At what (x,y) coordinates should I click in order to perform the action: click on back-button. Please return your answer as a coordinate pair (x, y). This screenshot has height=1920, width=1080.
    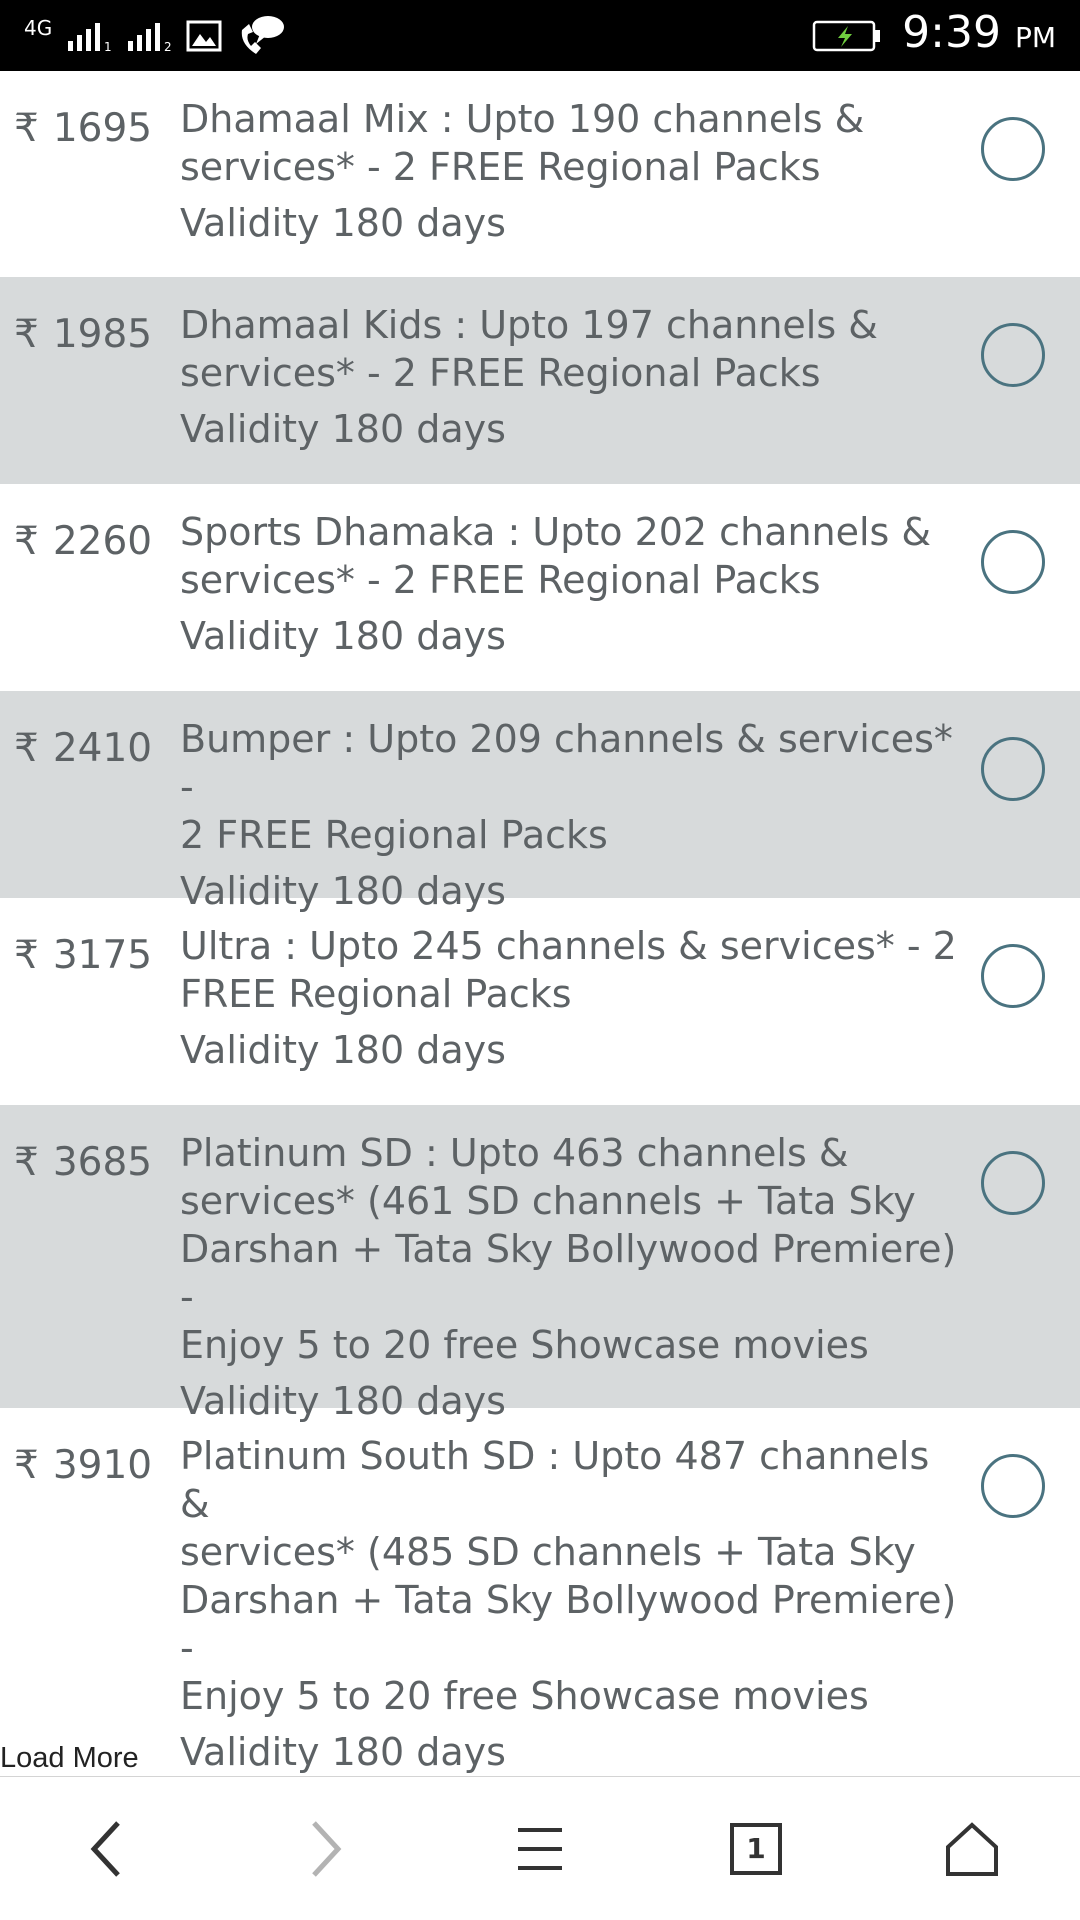
    Looking at the image, I should click on (106, 1848).